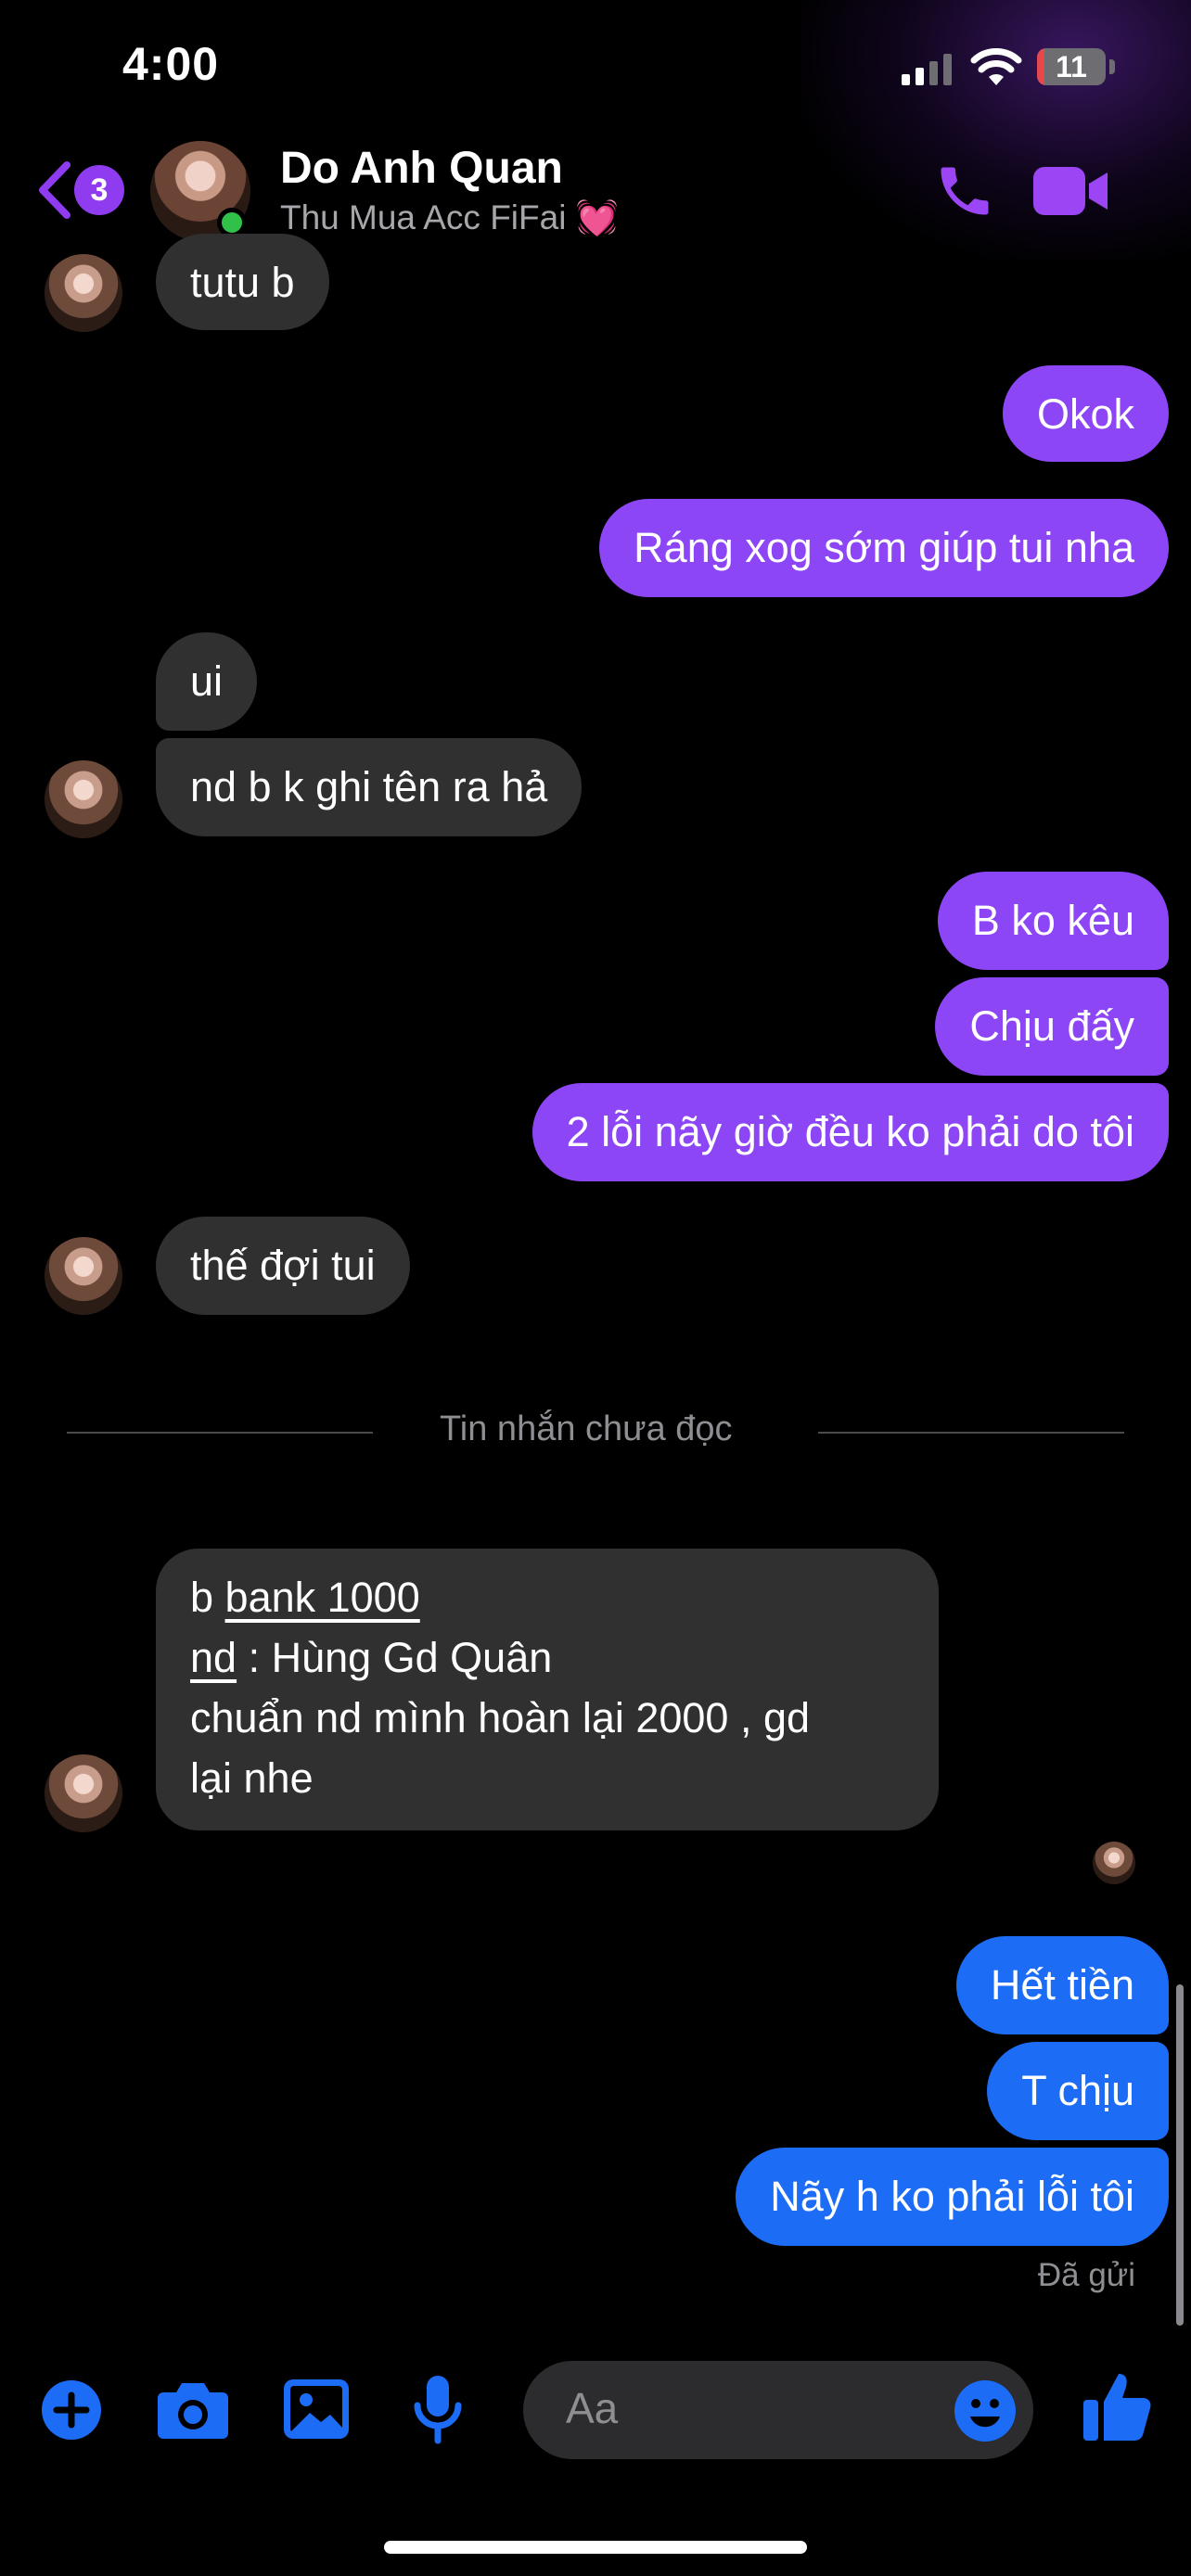 The width and height of the screenshot is (1191, 2576). I want to click on message-line: chuẩn nd mình hoàn lại 2000 , gd, so click(501, 1718).